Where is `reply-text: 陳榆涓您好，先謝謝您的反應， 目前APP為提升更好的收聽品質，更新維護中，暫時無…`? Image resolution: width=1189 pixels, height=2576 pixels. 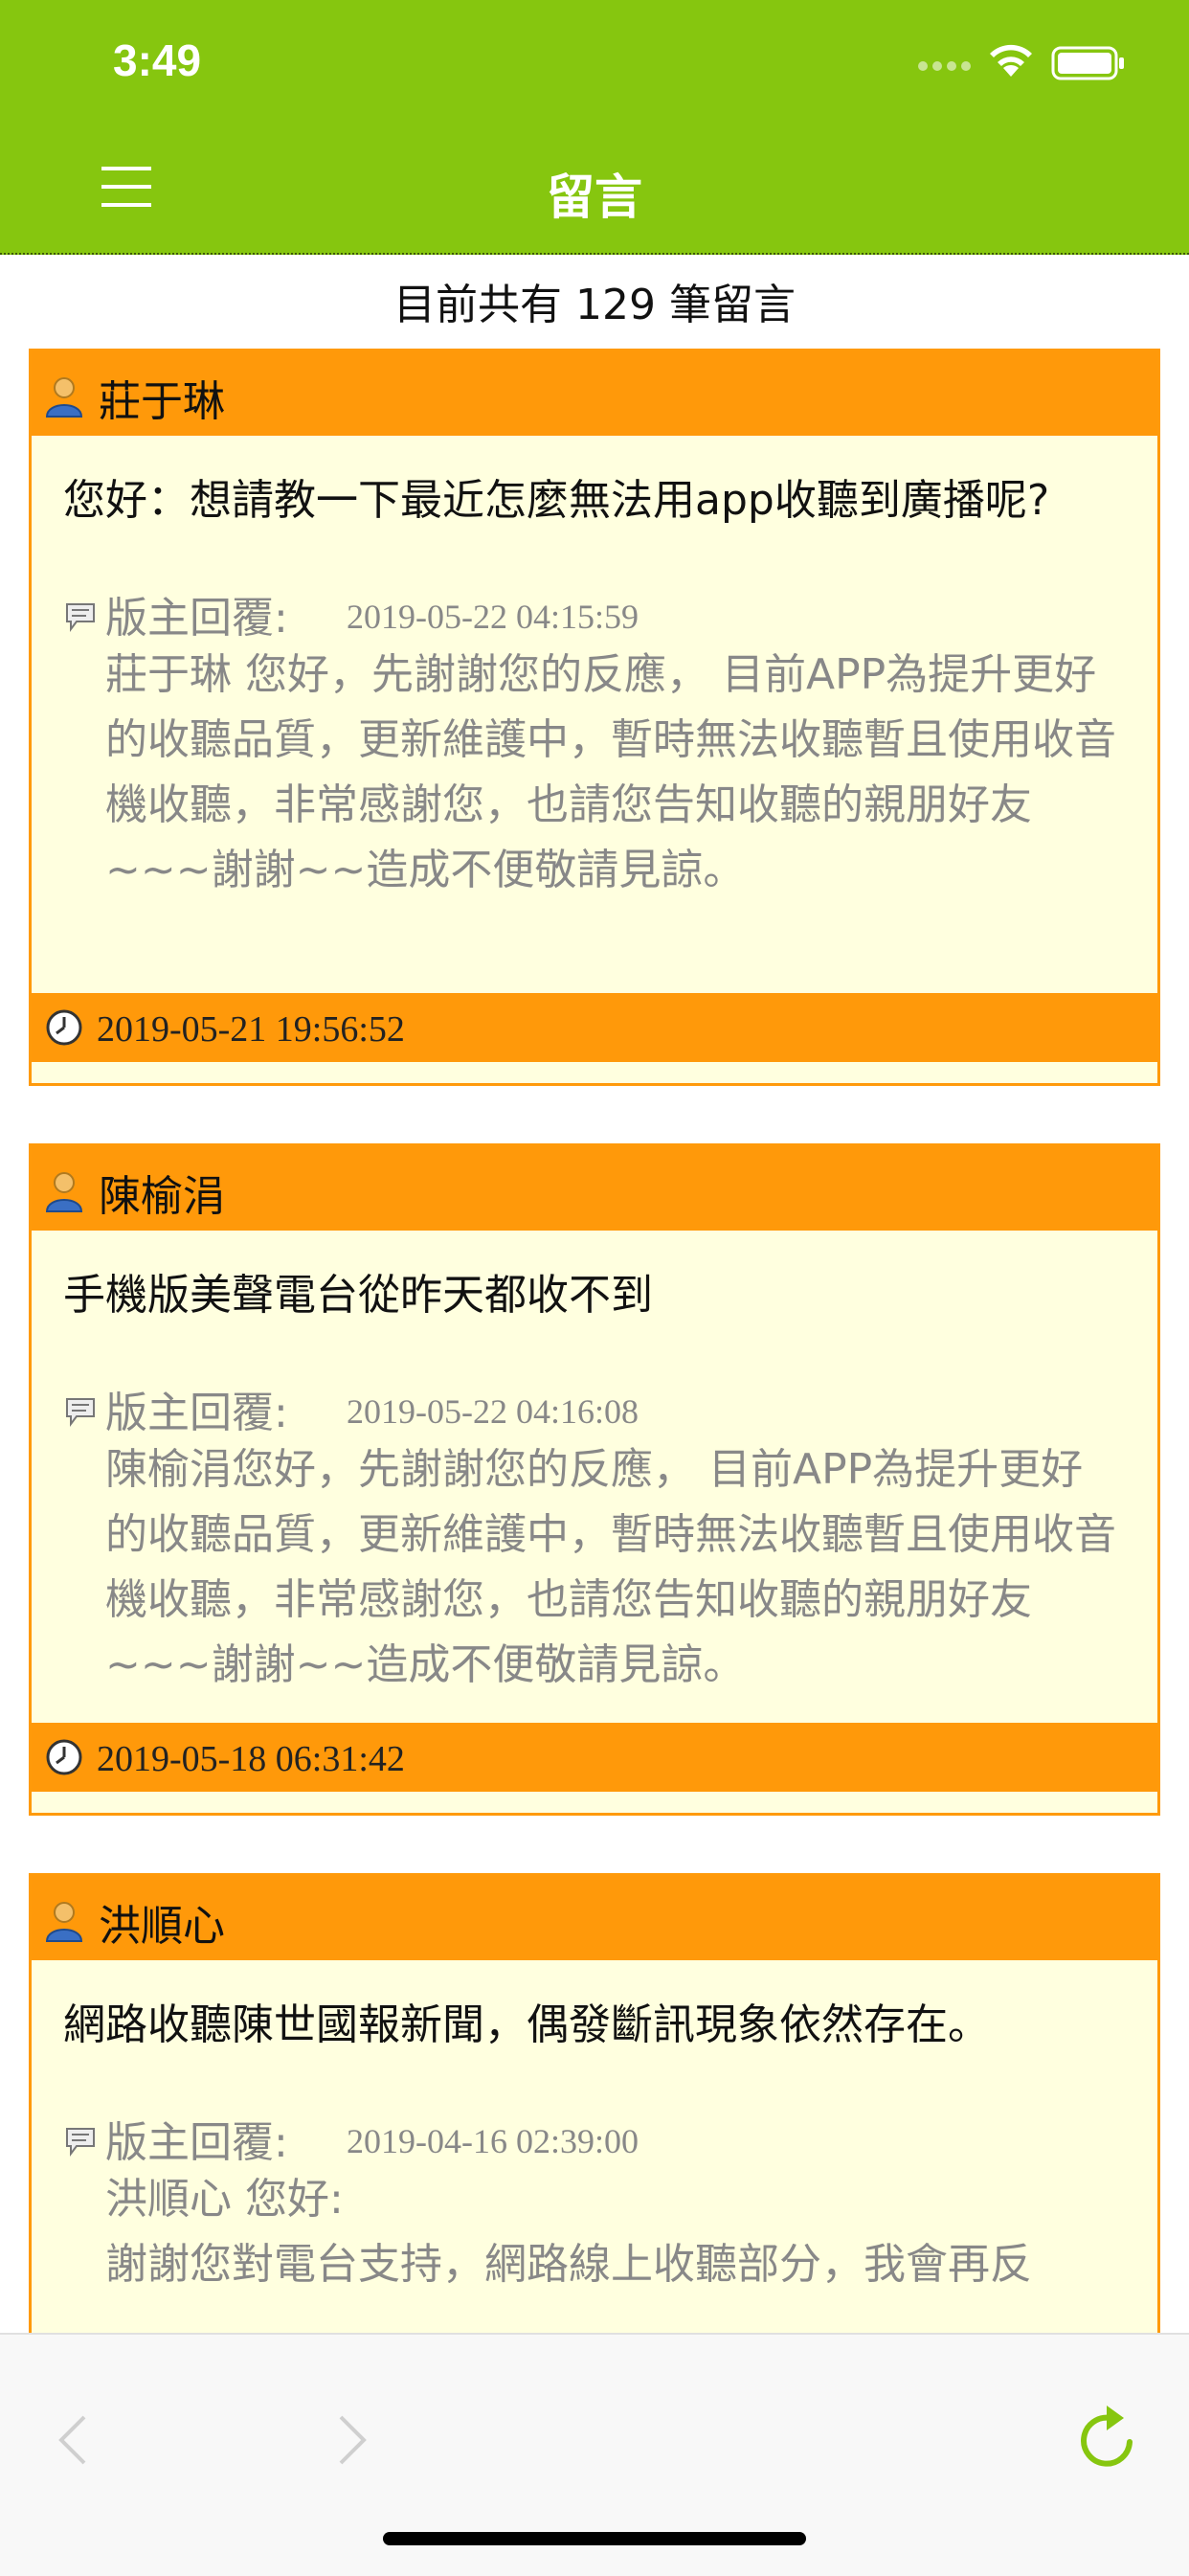
reply-text: 陳榆涓您好，先謝謝您的反應， 目前APP為提升更好的收聽品質，更新維護中，暫時無… is located at coordinates (610, 1567).